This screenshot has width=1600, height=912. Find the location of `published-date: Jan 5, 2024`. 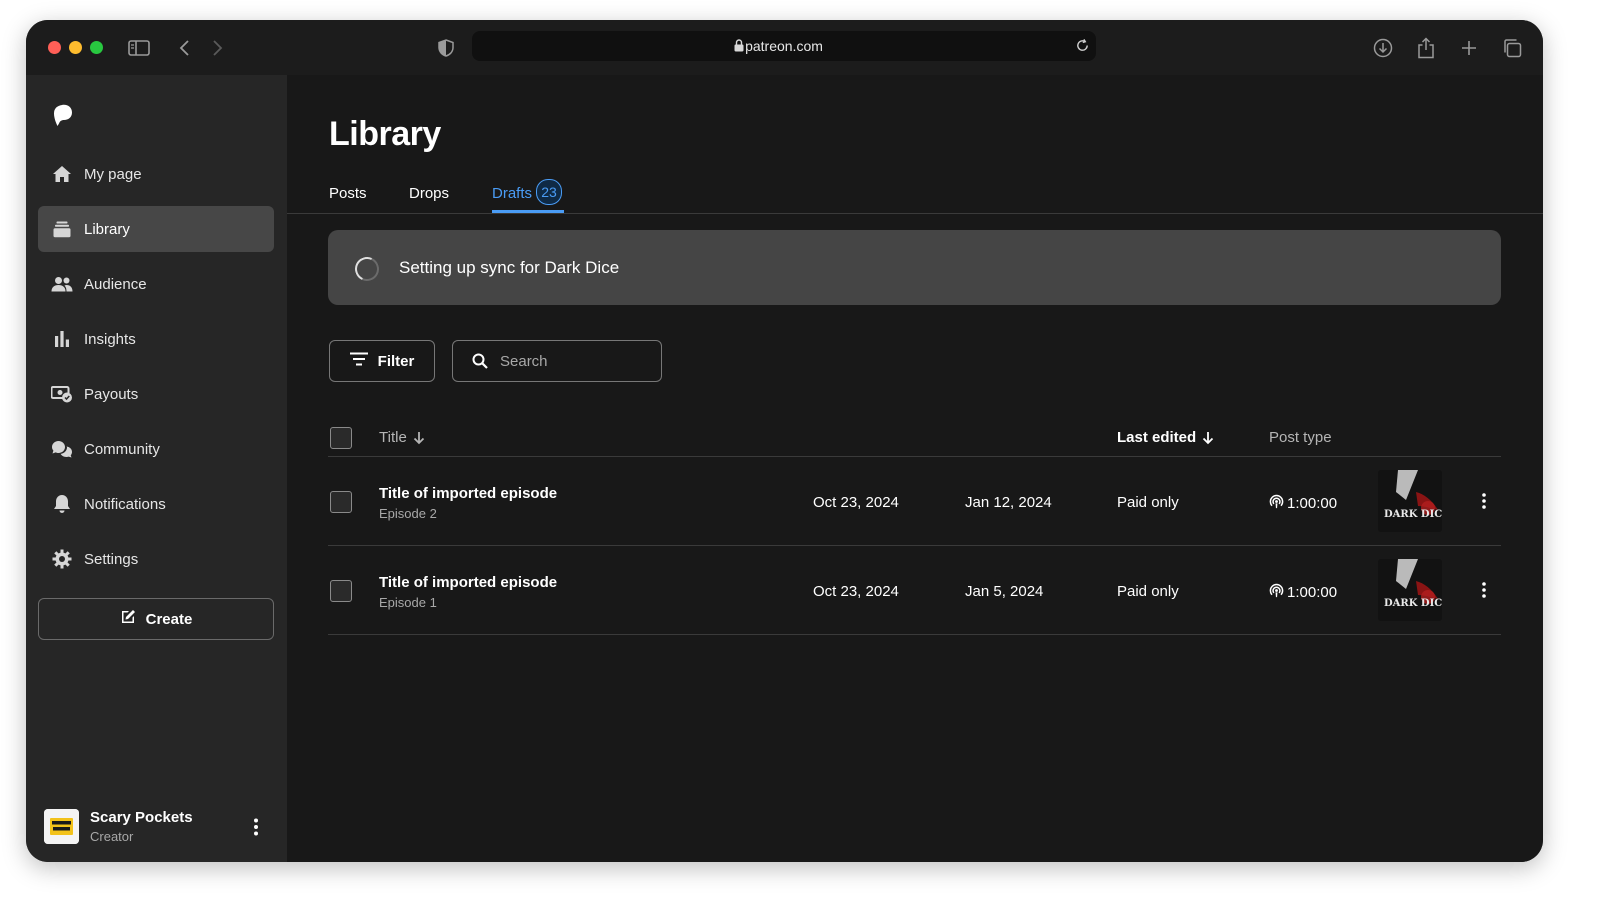

published-date: Jan 5, 2024 is located at coordinates (1004, 591).